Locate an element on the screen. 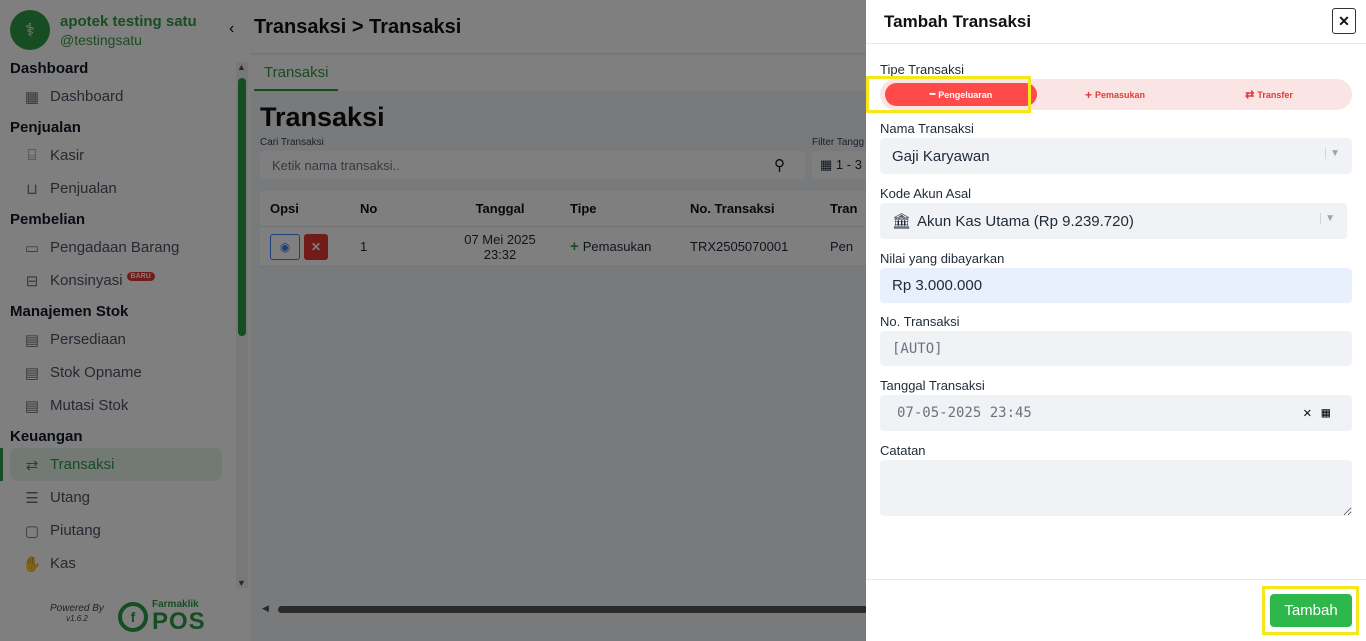 The image size is (1366, 641). drawer-title: Tambah Transaksi is located at coordinates (958, 21).